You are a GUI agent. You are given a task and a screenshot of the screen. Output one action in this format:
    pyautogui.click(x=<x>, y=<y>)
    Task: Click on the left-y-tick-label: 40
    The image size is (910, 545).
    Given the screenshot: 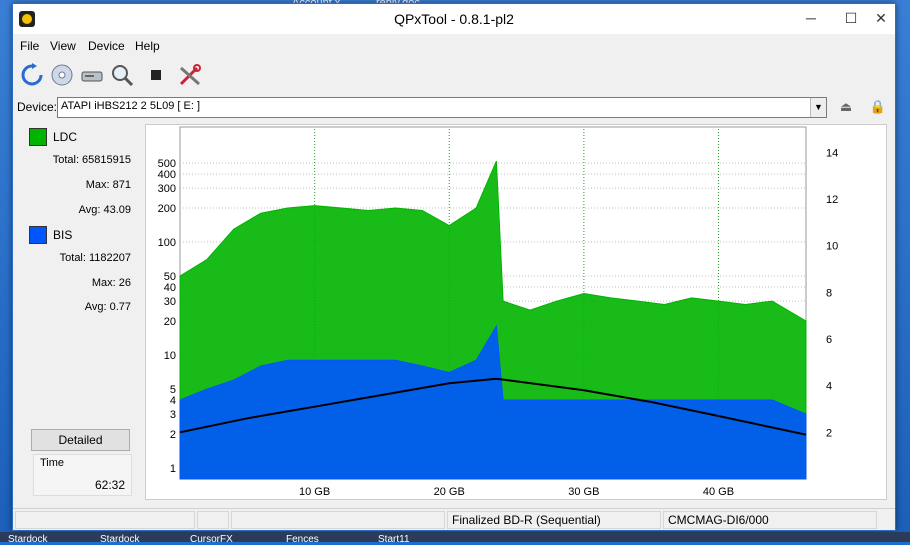 What is the action you would take?
    pyautogui.click(x=170, y=288)
    